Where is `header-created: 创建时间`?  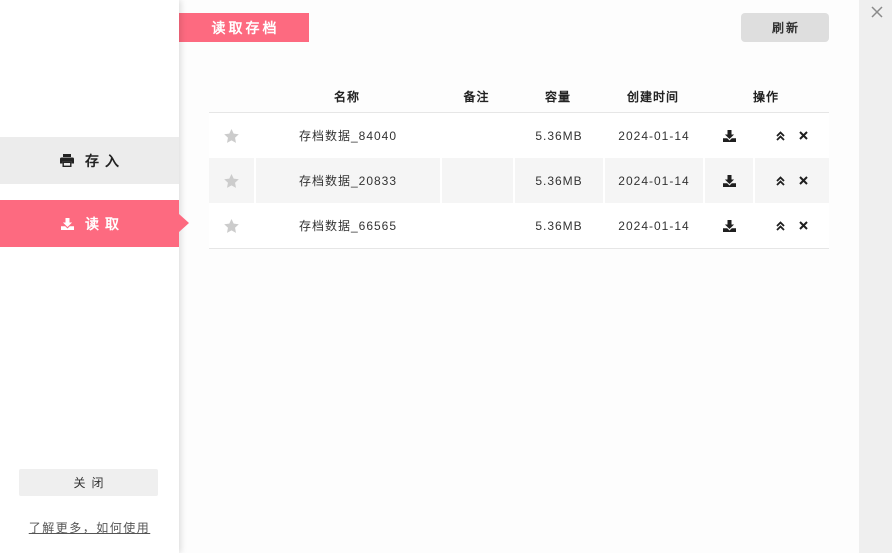
header-created: 创建时间 is located at coordinates (652, 96).